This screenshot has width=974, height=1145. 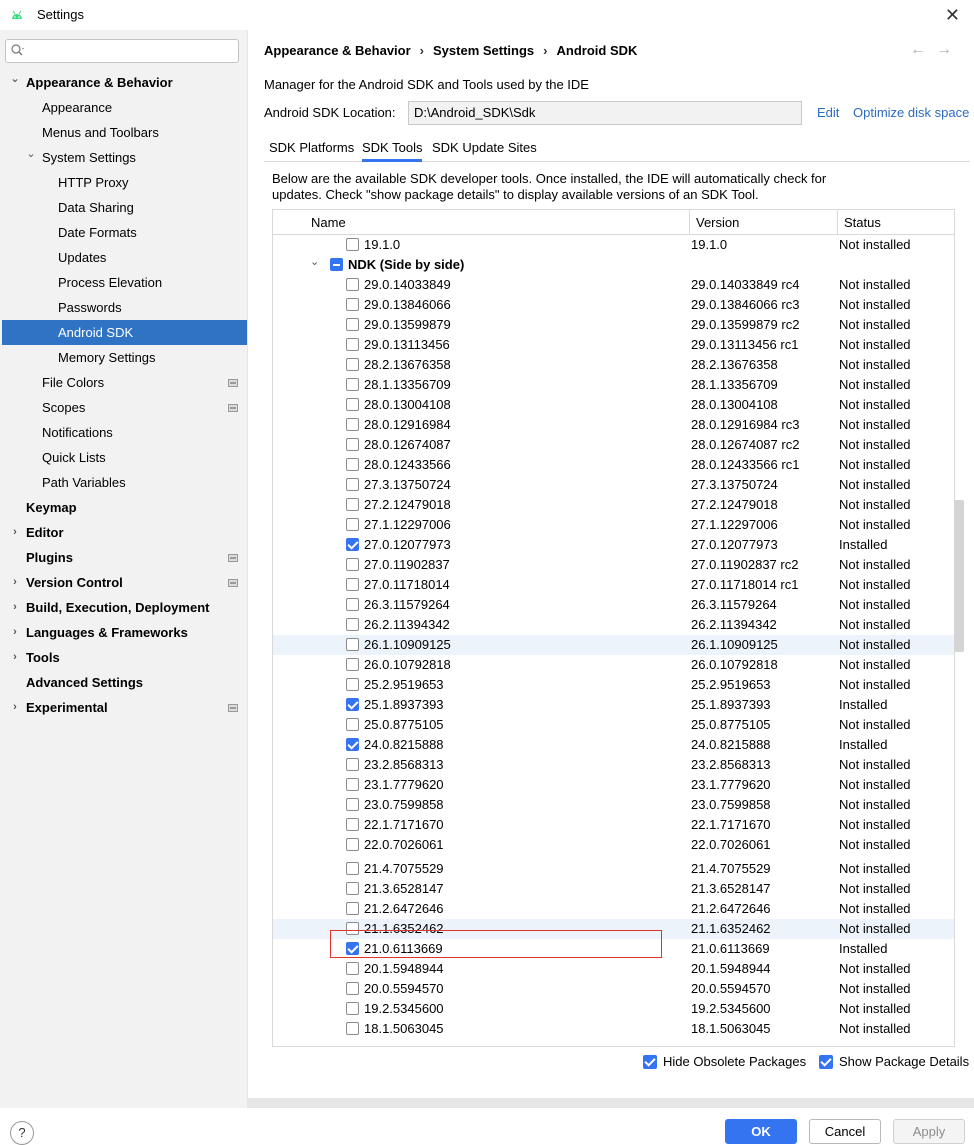 I want to click on hide-obsolete-checkbox, so click(x=650, y=1062).